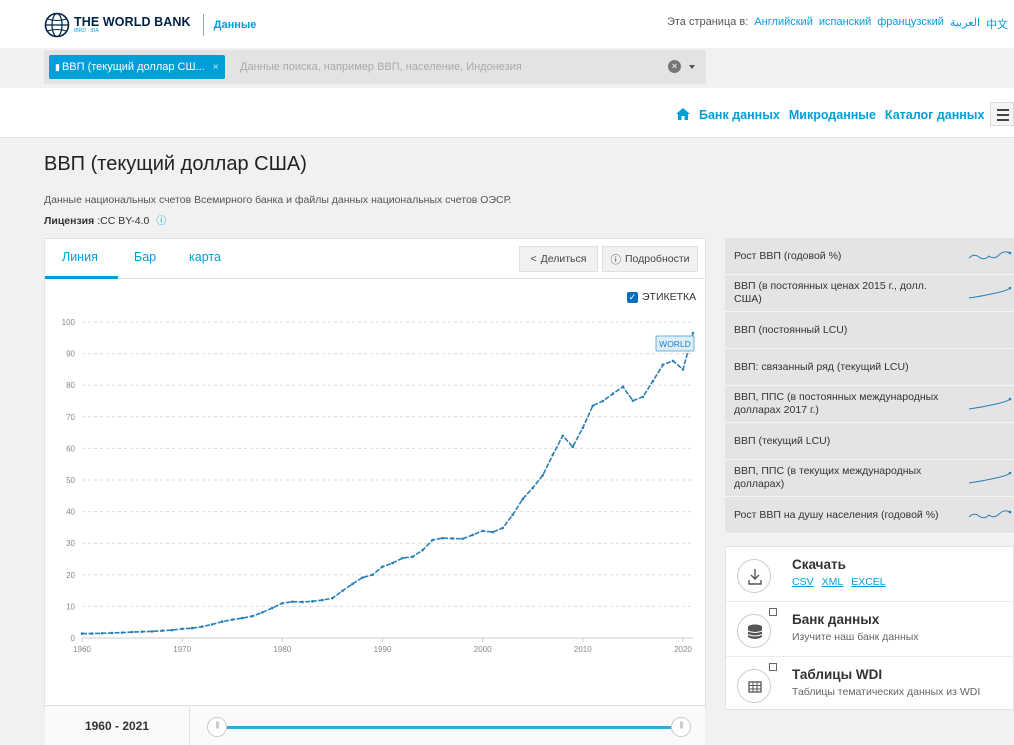 This screenshot has height=745, width=1014. What do you see at coordinates (868, 582) in the screenshot?
I see `download-excel-link: EXCEL` at bounding box center [868, 582].